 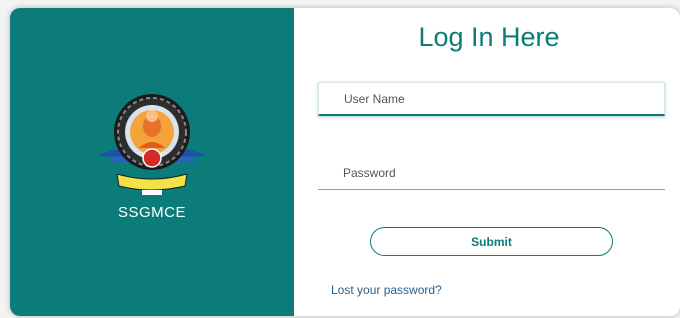 What do you see at coordinates (386, 290) in the screenshot?
I see `lost-password-link: Lost your password?` at bounding box center [386, 290].